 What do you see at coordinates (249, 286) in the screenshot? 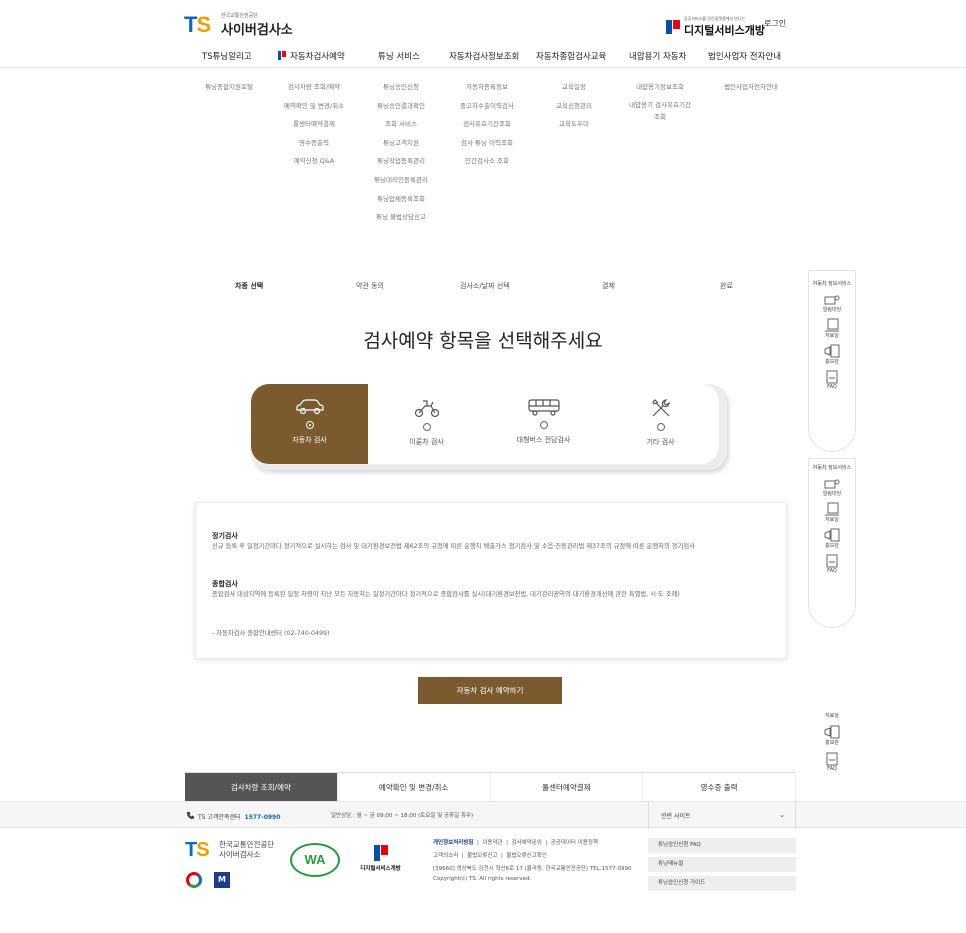
I see `step-vehicle-type: 차종 선택` at bounding box center [249, 286].